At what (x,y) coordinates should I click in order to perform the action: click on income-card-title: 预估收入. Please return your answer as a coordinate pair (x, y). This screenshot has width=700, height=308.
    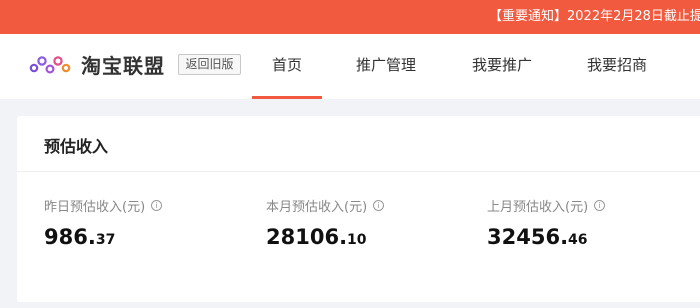
    Looking at the image, I should click on (76, 146).